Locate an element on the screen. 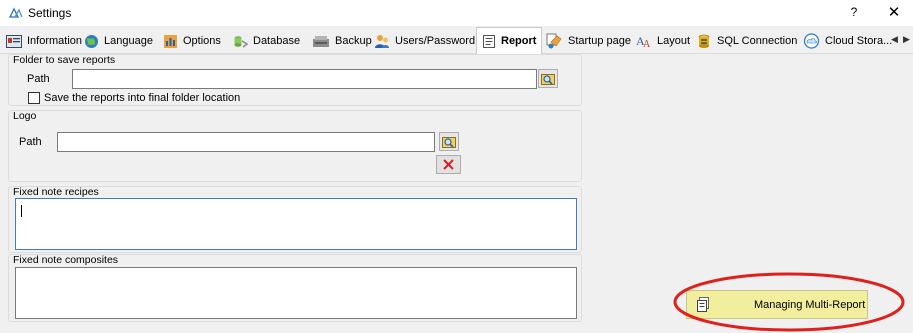 The image size is (913, 333). group-title: Folder to save reports is located at coordinates (64, 60).